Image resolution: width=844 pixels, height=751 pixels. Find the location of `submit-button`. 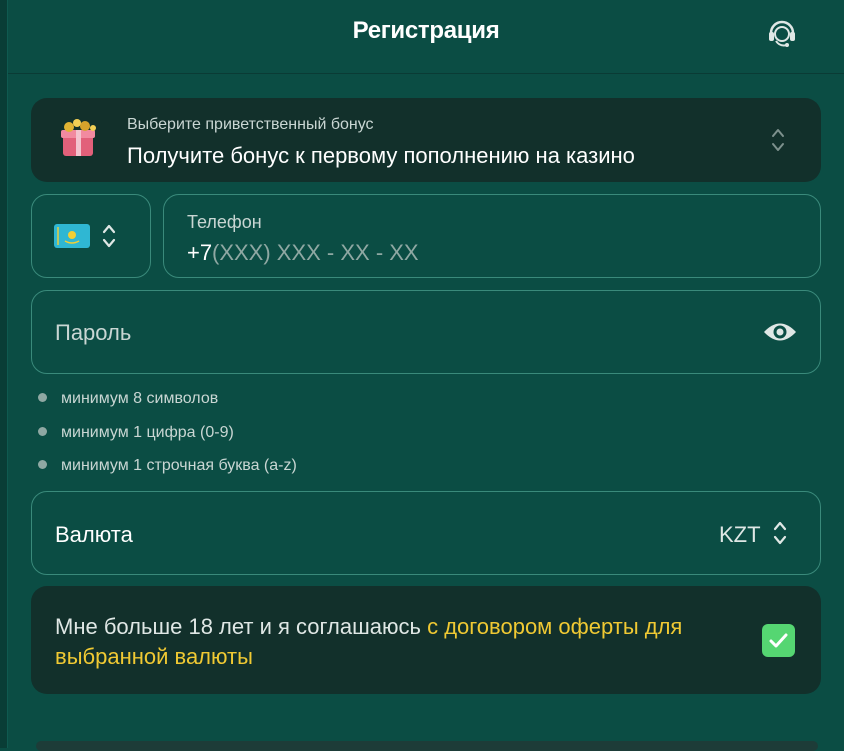

submit-button is located at coordinates (427, 746).